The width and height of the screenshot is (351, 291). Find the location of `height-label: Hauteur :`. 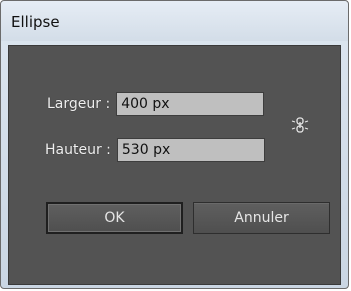

height-label: Hauteur : is located at coordinates (78, 150).